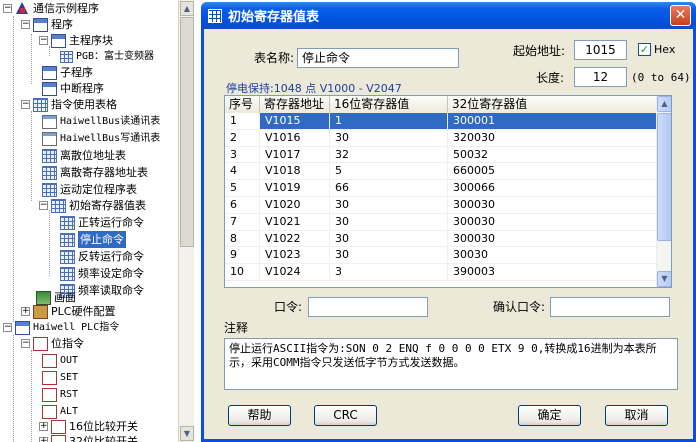  I want to click on table-cell: 8, so click(242, 239).